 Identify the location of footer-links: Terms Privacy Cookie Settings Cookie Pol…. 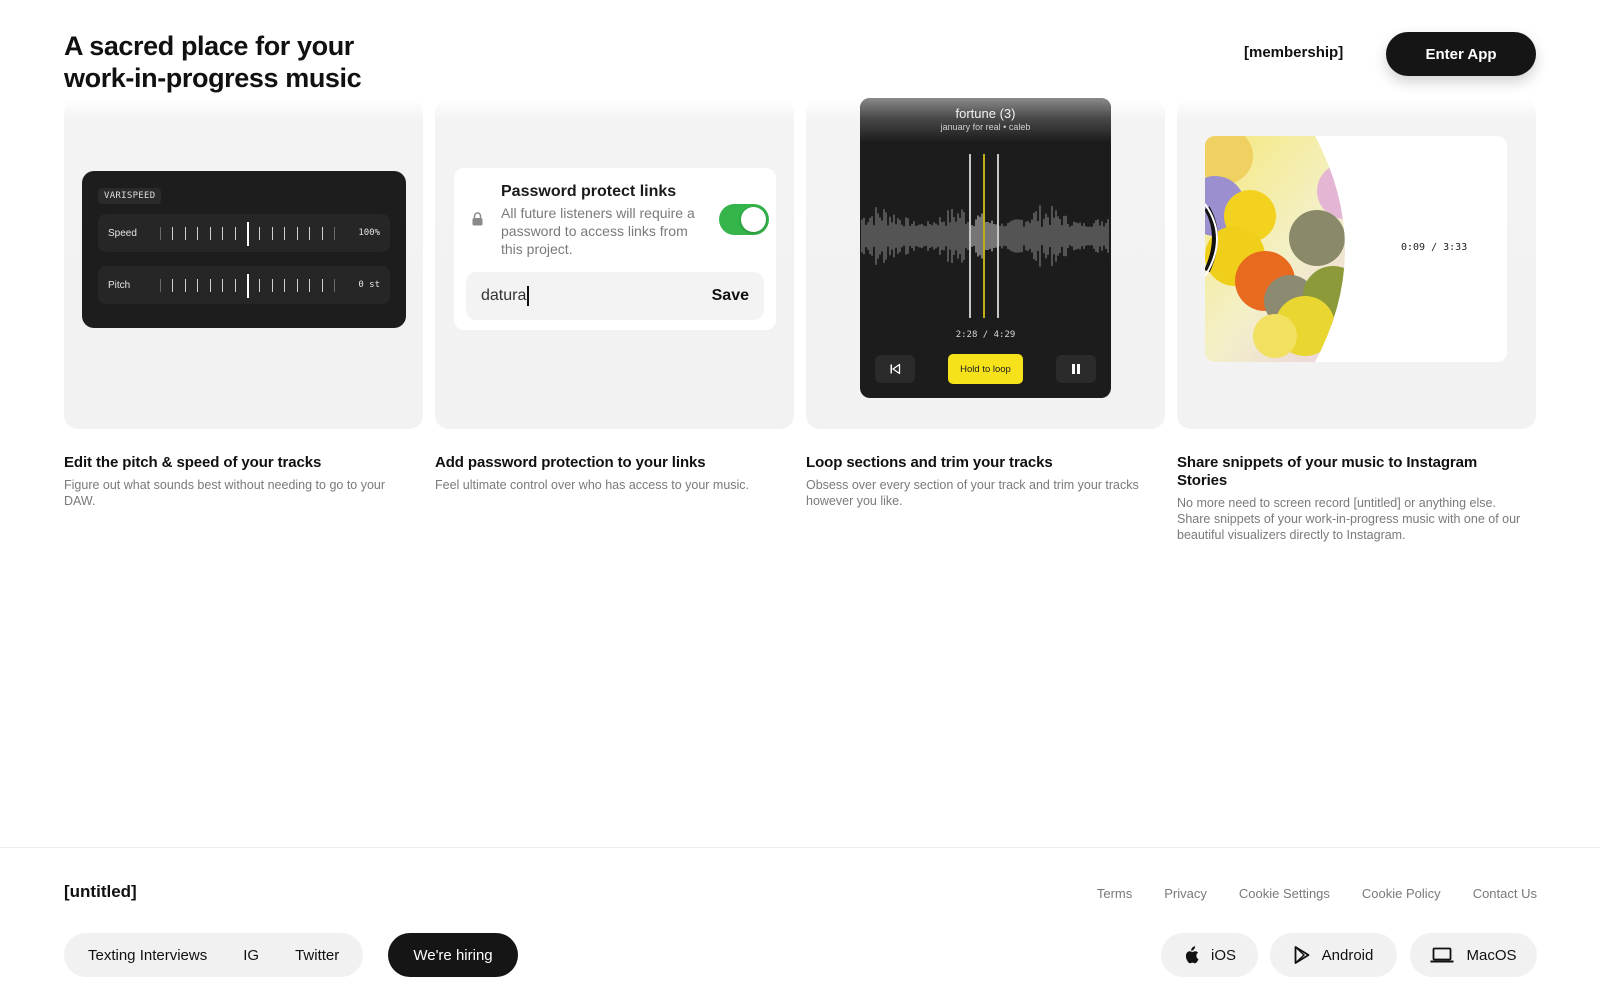
(1317, 893).